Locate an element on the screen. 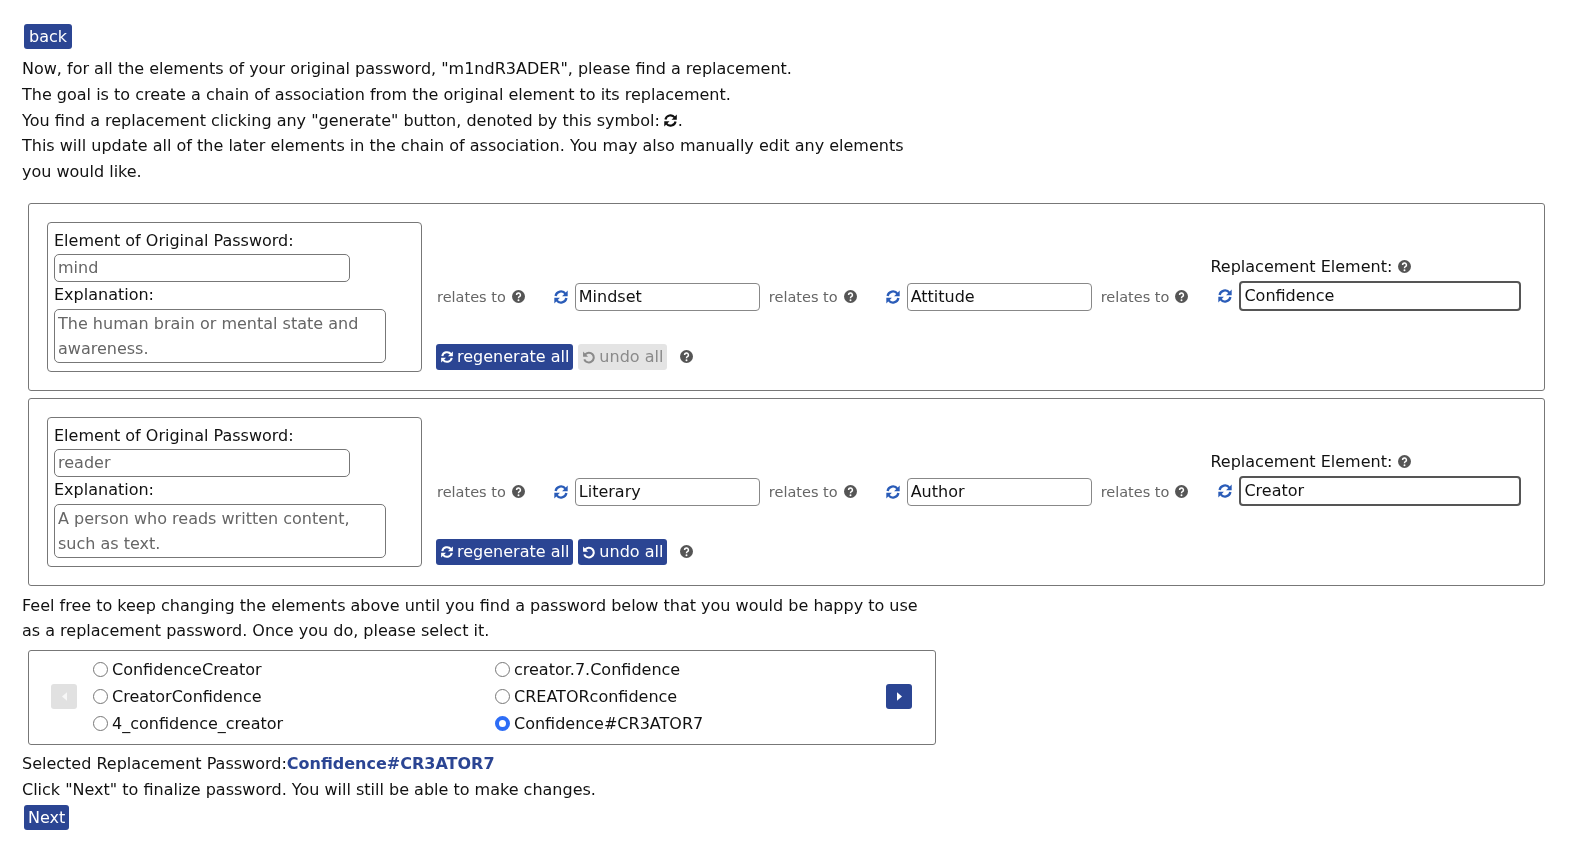 This screenshot has height=860, width=1577. selected-password-label: Selected Replacement Password: is located at coordinates (154, 763).